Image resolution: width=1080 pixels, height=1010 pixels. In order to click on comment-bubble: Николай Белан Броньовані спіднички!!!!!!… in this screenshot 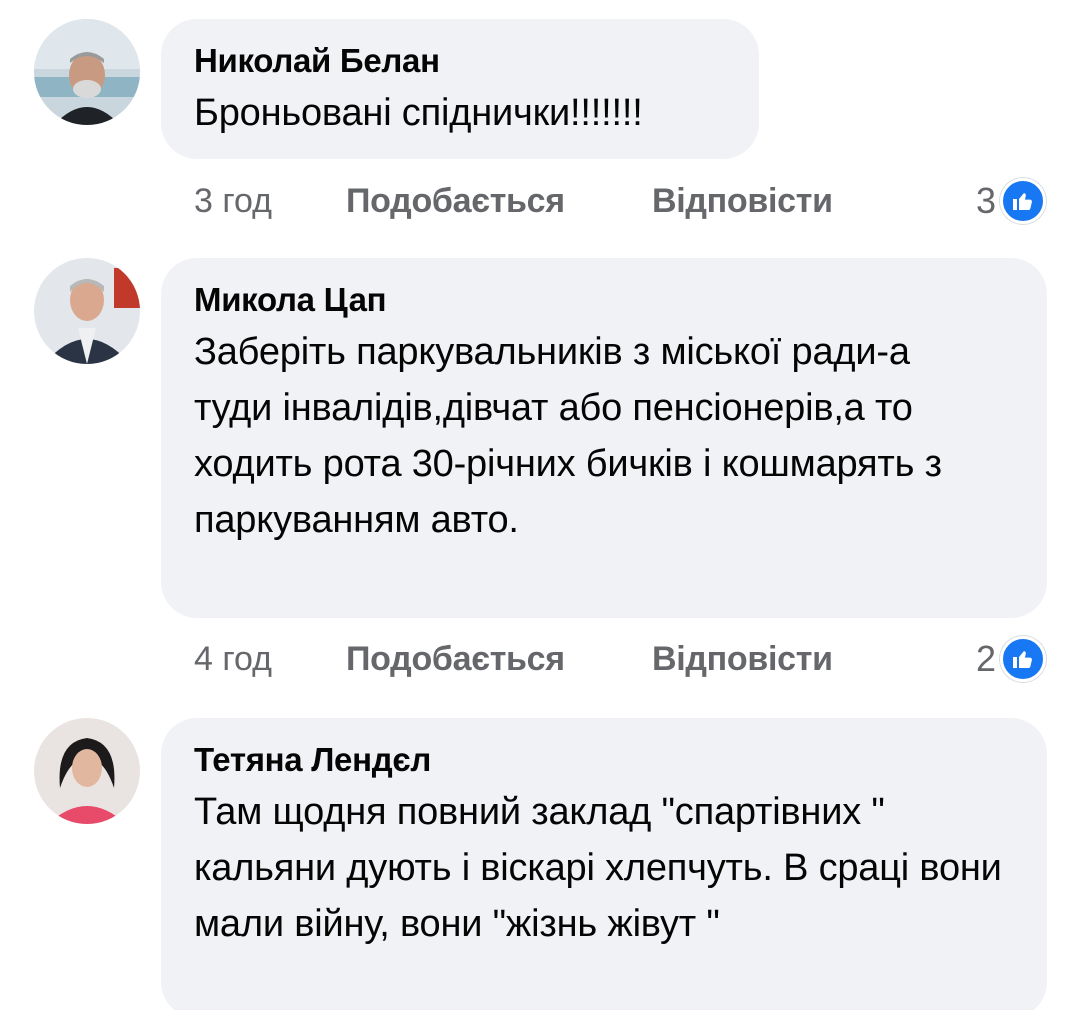, I will do `click(460, 89)`.